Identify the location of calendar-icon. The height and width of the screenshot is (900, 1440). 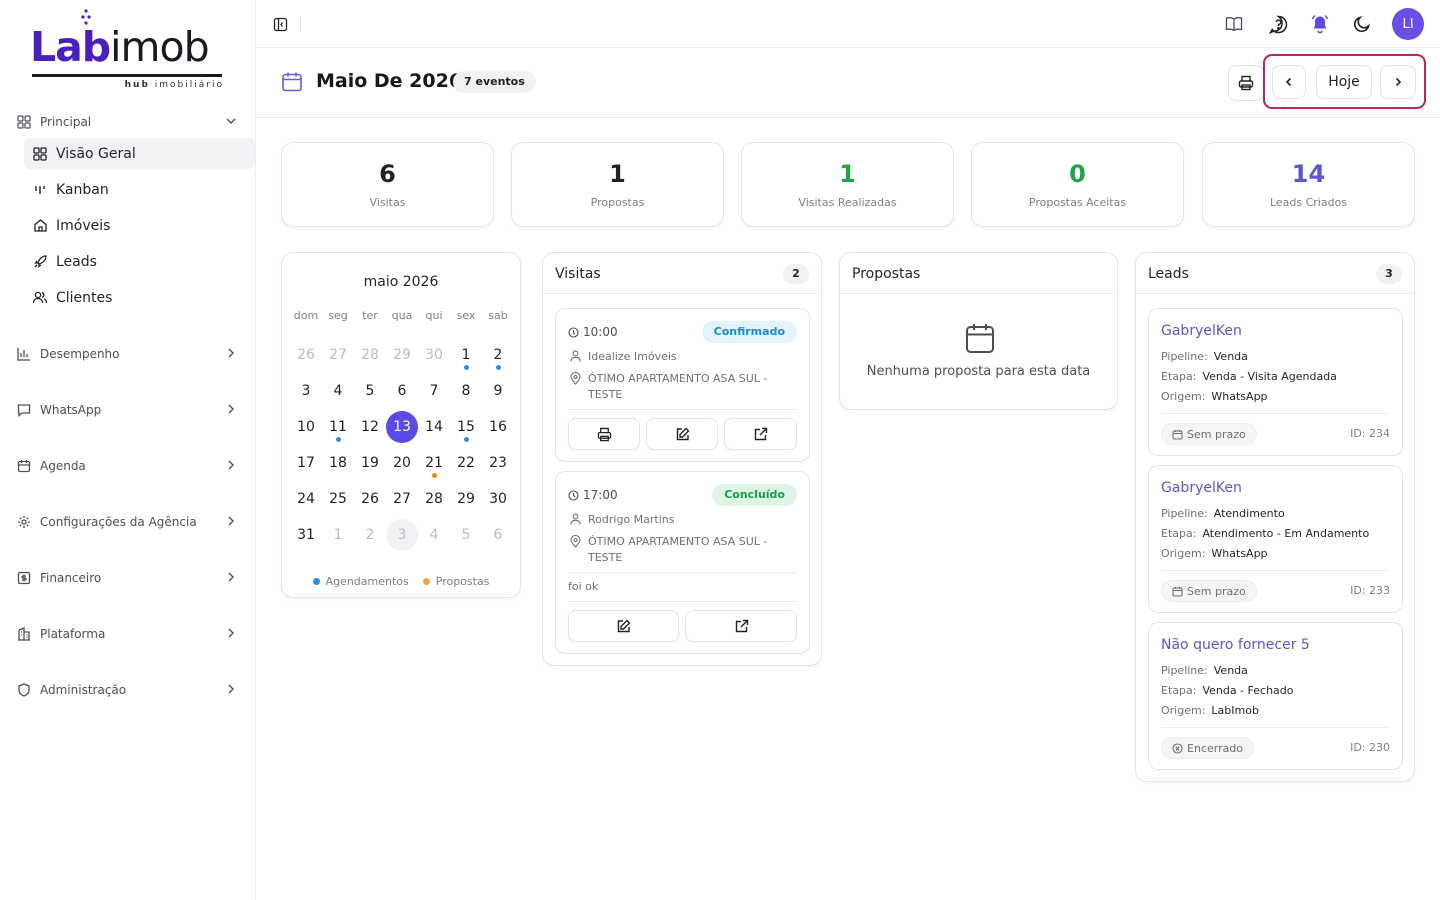
(980, 338).